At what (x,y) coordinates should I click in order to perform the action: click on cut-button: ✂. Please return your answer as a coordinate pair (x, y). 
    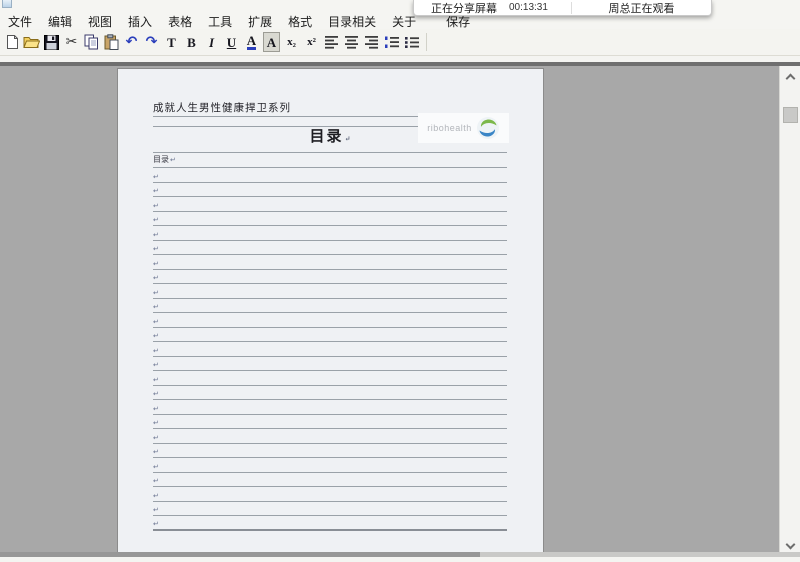
    Looking at the image, I should click on (71, 42).